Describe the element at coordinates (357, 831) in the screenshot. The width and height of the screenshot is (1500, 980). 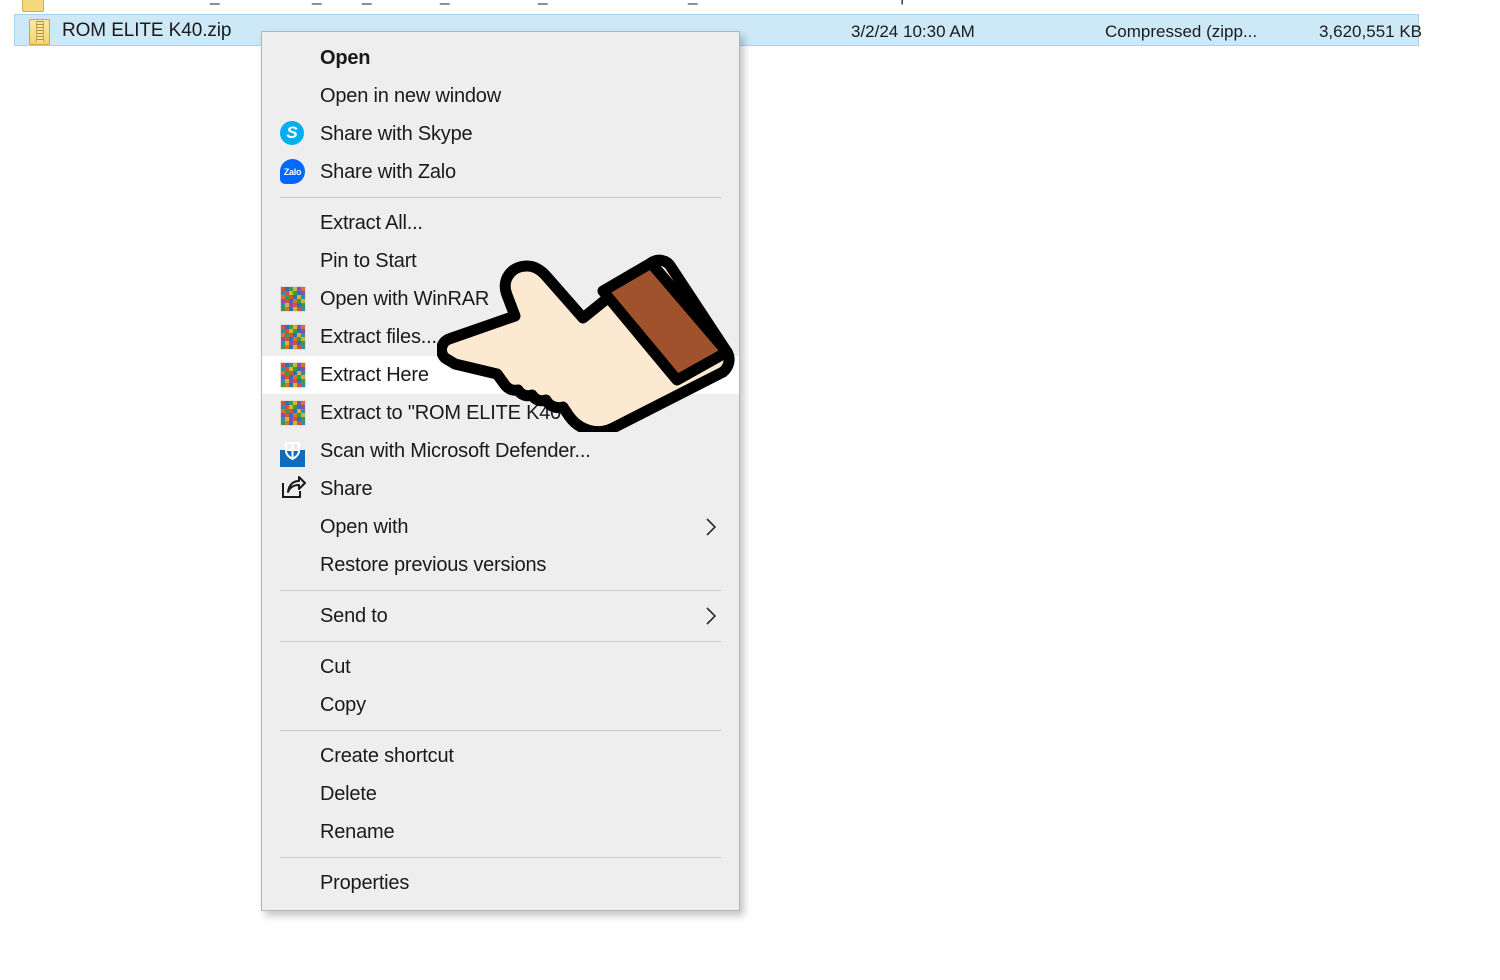
I see `menu-item-label: Rename` at that location.